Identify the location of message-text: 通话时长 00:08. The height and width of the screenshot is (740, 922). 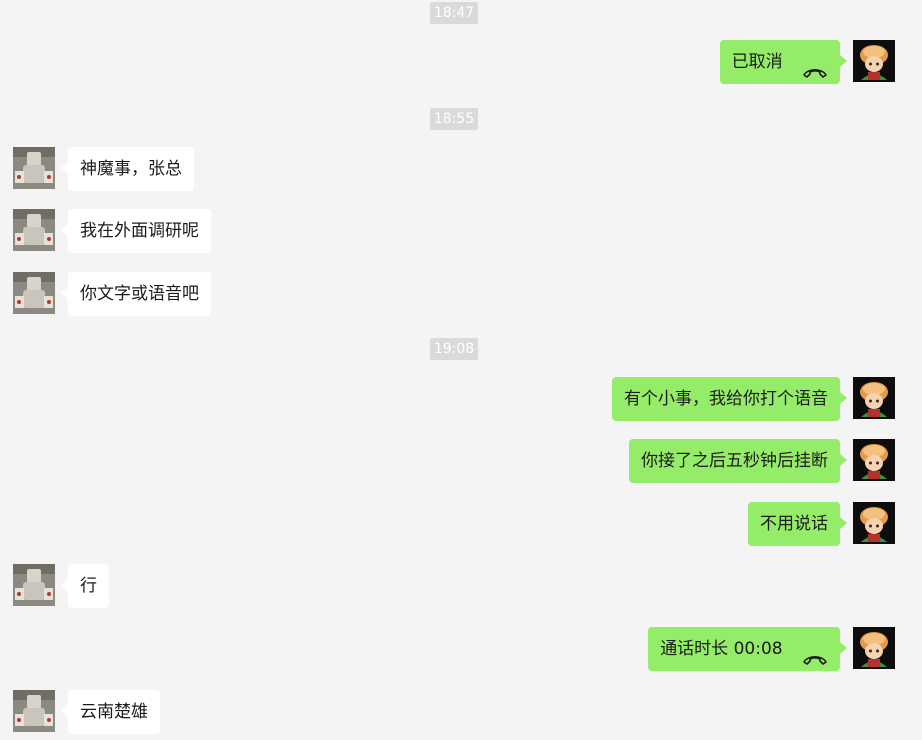
(721, 649).